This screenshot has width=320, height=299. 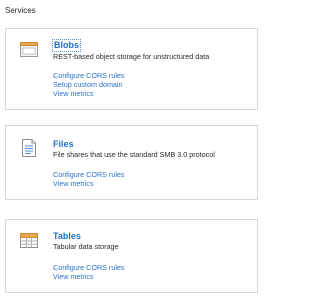 What do you see at coordinates (67, 45) in the screenshot?
I see `blobs-title-link: Blobs` at bounding box center [67, 45].